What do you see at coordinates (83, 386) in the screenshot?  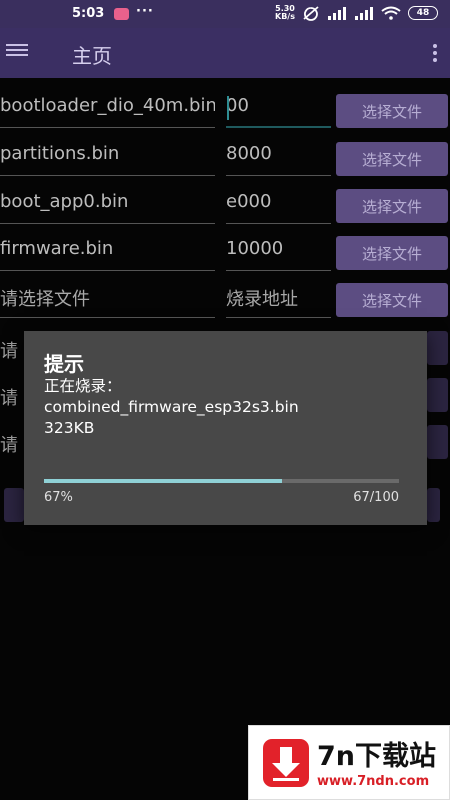 I see `dialog-status-line: 正在烧录：` at bounding box center [83, 386].